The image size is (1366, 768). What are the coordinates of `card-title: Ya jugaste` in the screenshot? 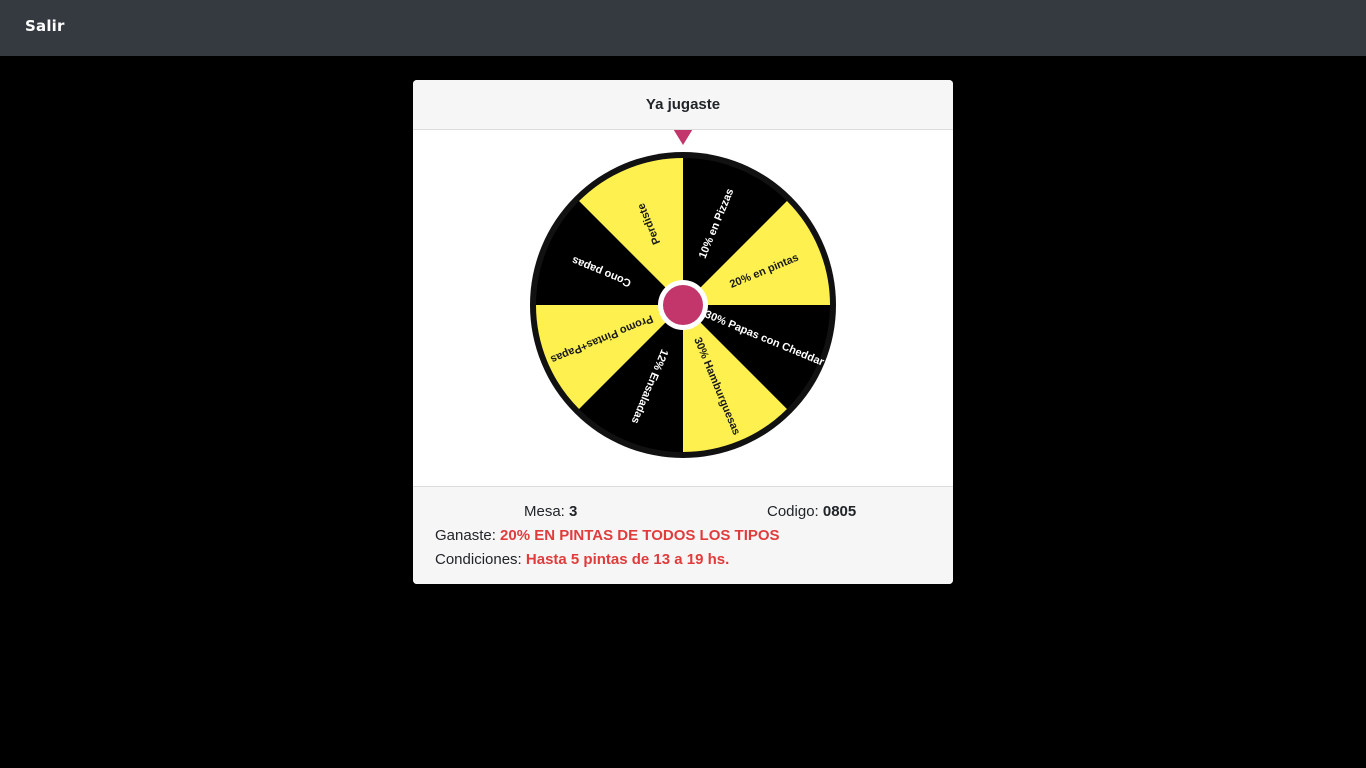 It's located at (683, 104).